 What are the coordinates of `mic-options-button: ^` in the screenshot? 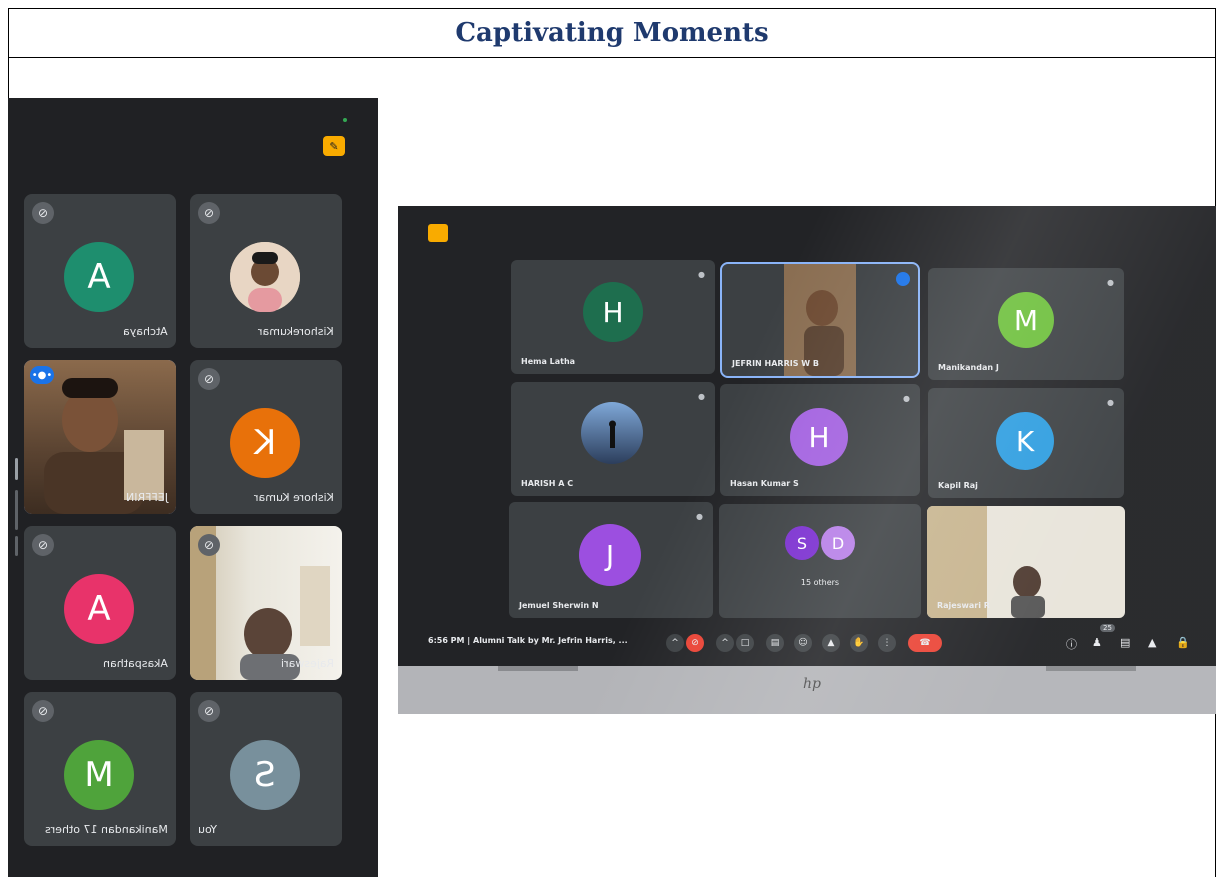 It's located at (675, 643).